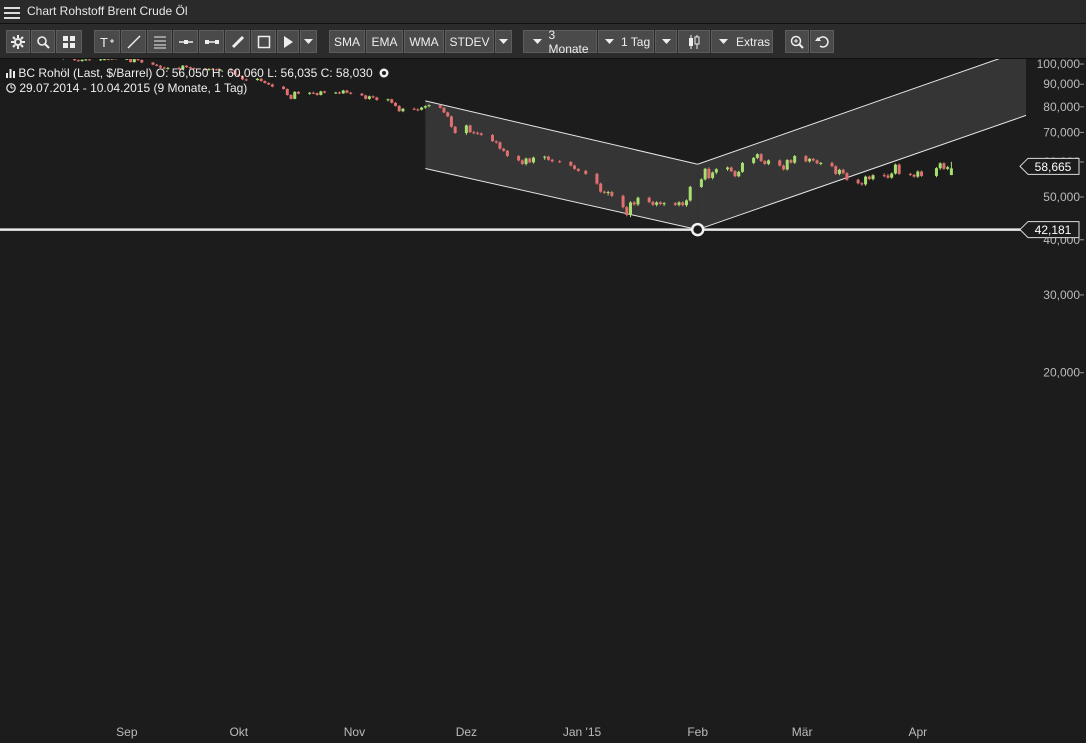 The width and height of the screenshot is (1086, 743). What do you see at coordinates (503, 41) in the screenshot?
I see `indicators-dropdown` at bounding box center [503, 41].